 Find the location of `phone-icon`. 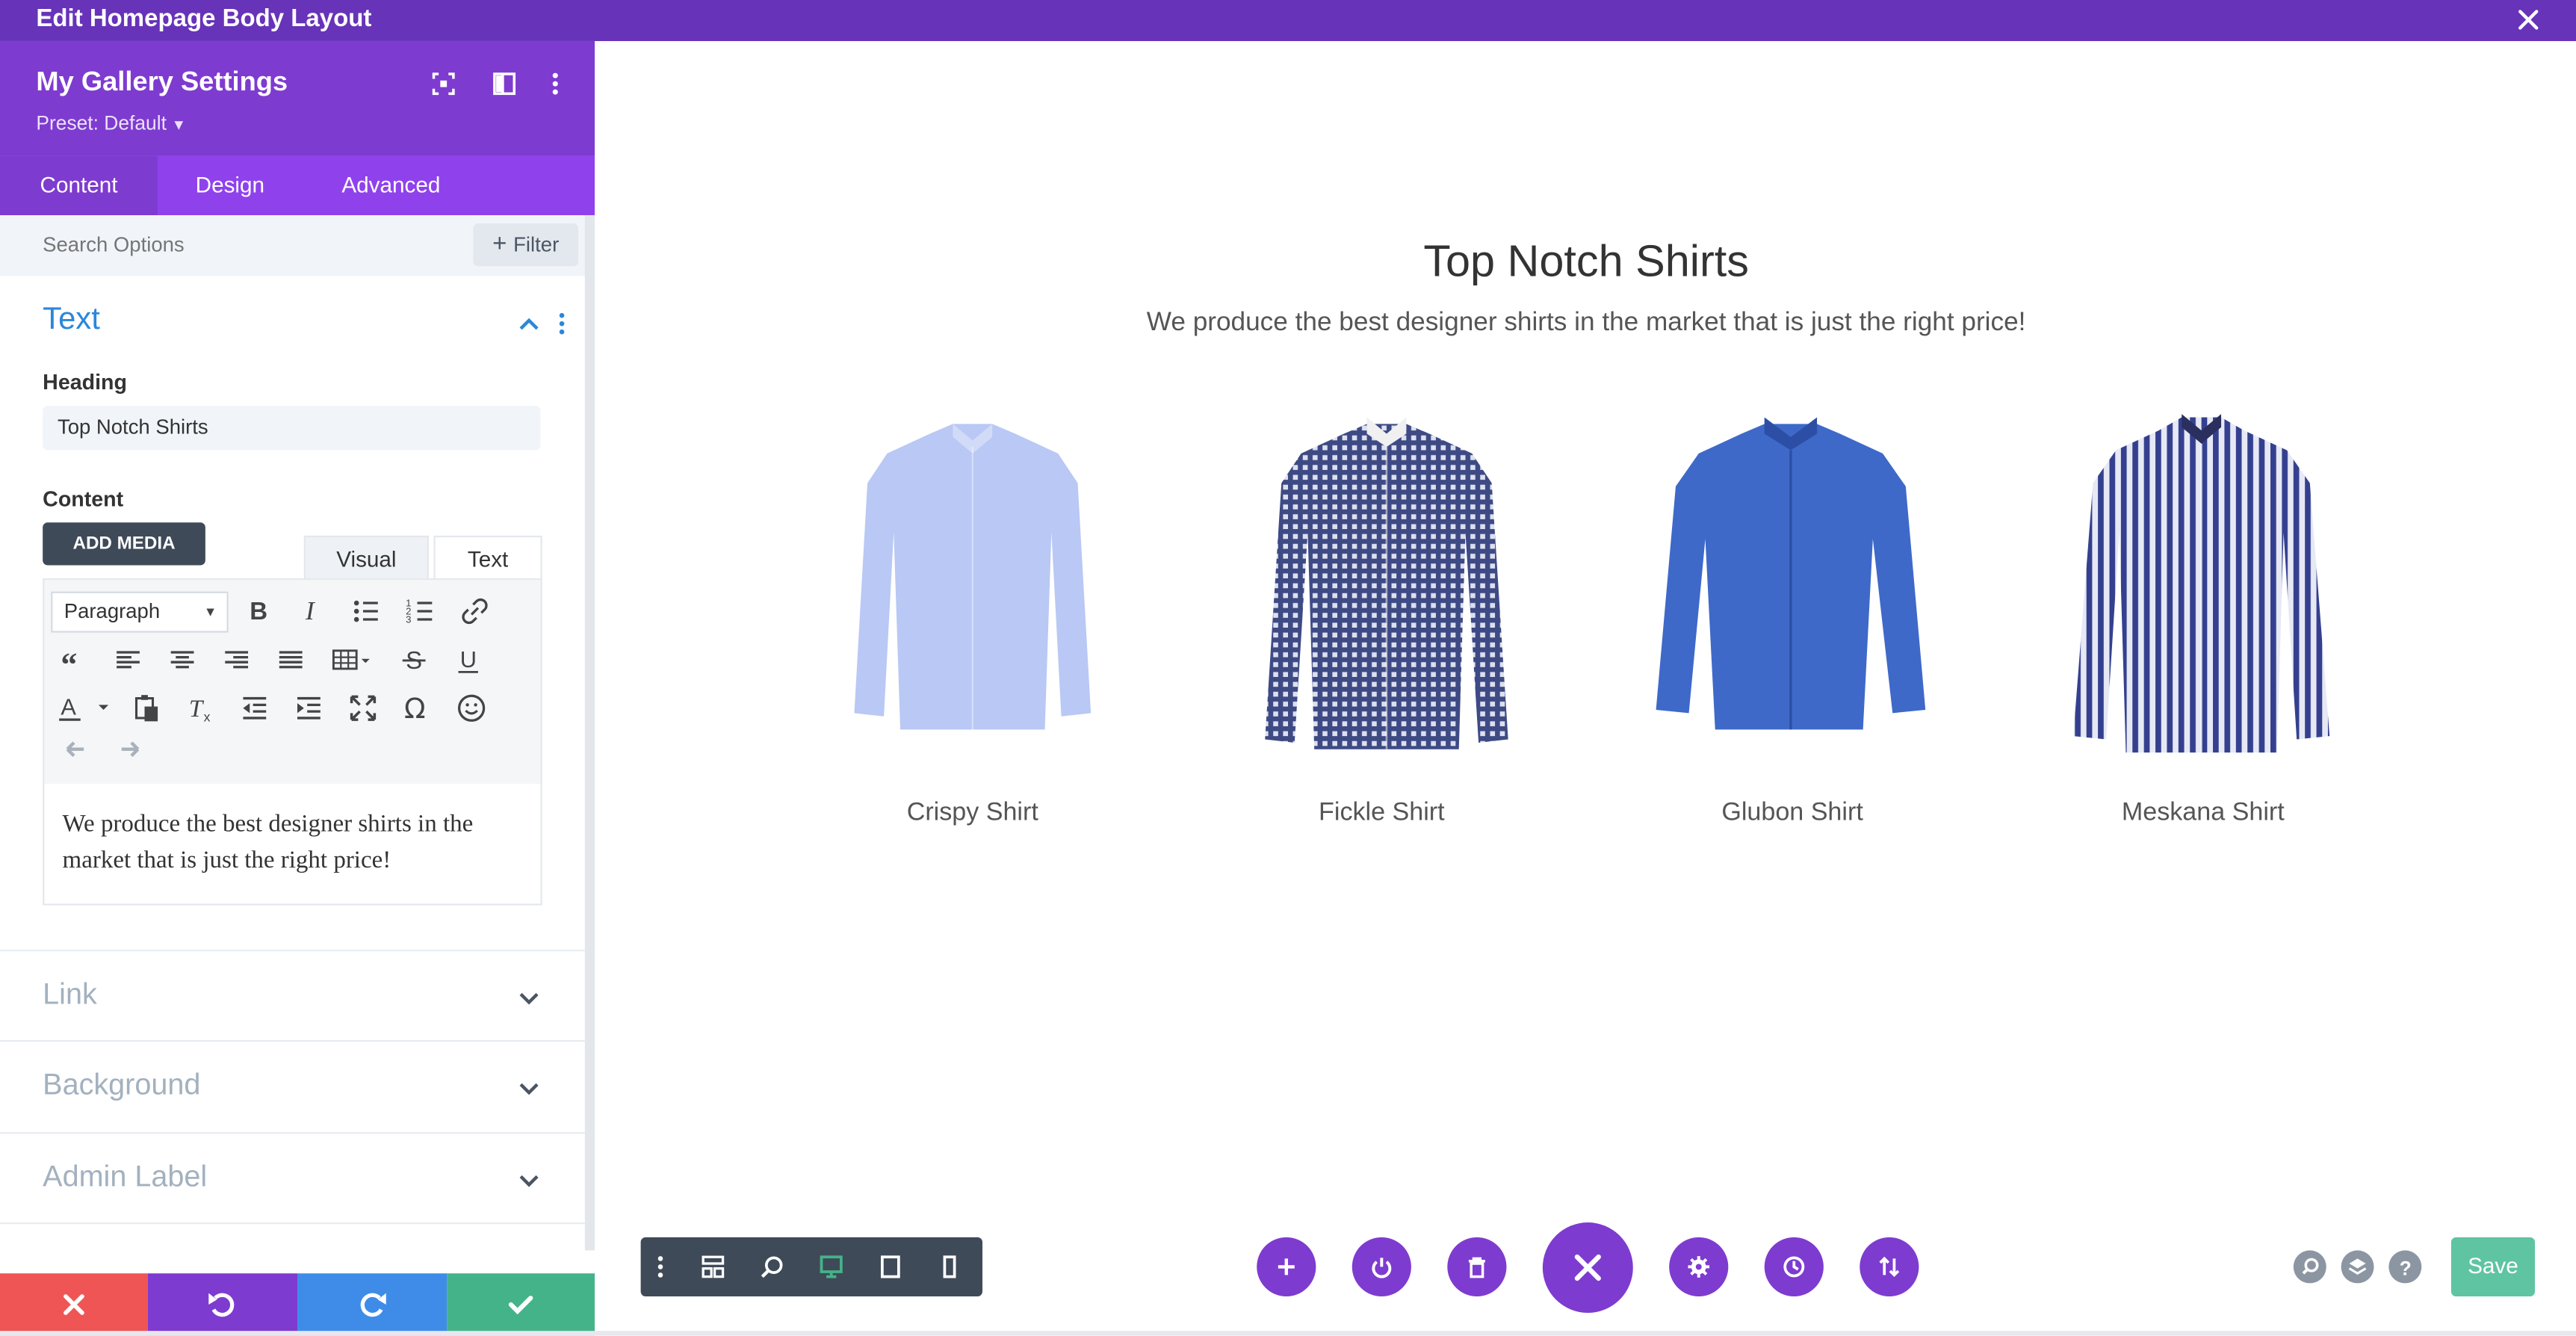

phone-icon is located at coordinates (949, 1267).